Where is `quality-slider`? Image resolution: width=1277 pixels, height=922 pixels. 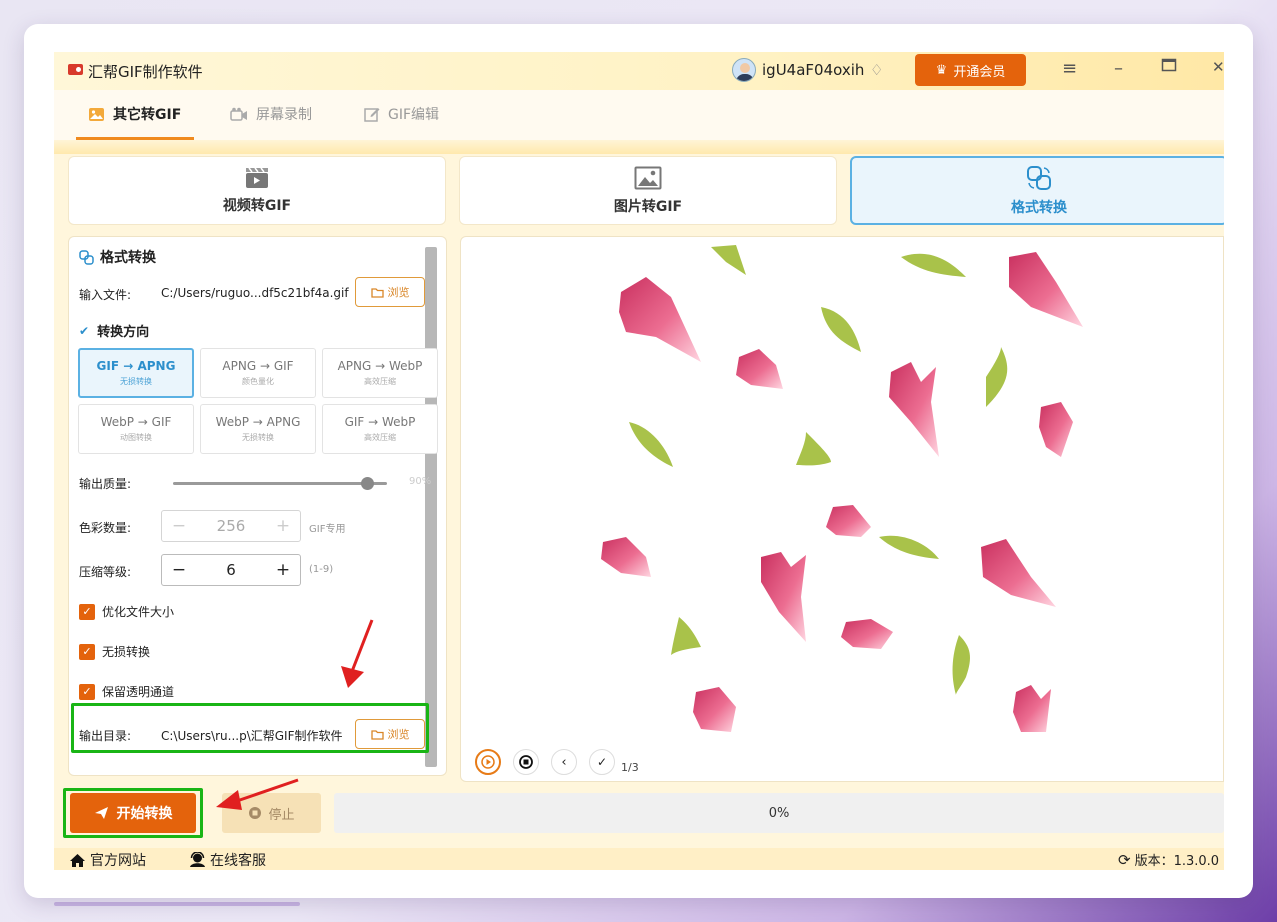
quality-slider is located at coordinates (280, 483).